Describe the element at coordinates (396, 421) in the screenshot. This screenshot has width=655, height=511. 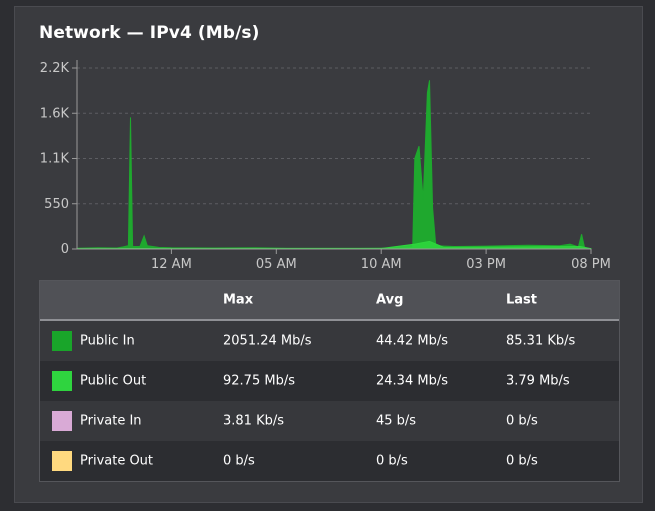
I see `avg-value: 45 b/s` at that location.